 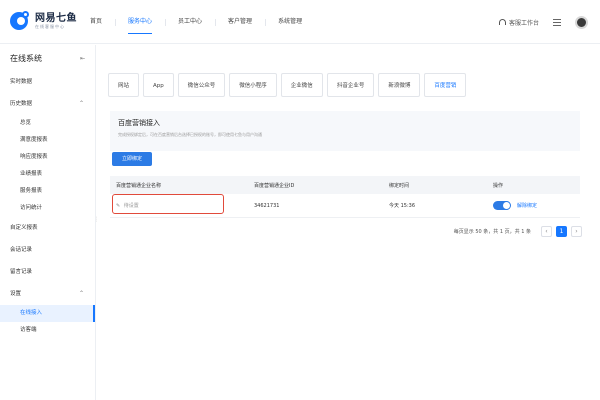 What do you see at coordinates (47, 313) in the screenshot?
I see `sidebar-subitem-online-access: 在线接入` at bounding box center [47, 313].